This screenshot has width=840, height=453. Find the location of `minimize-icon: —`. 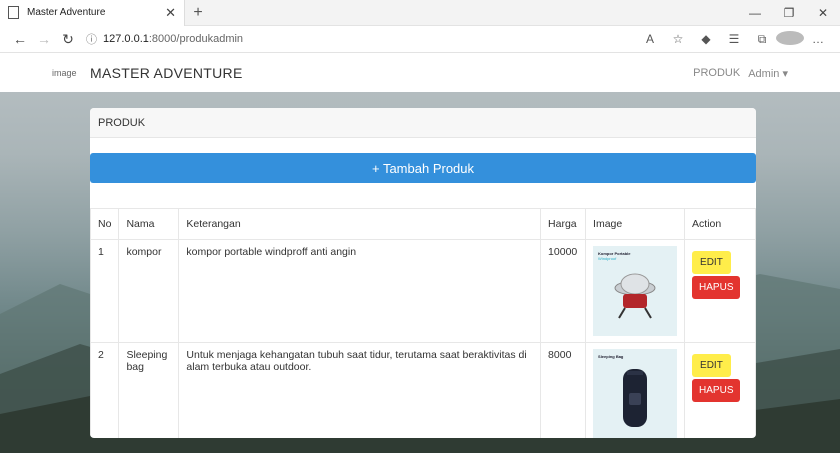

minimize-icon: — is located at coordinates (755, 13).